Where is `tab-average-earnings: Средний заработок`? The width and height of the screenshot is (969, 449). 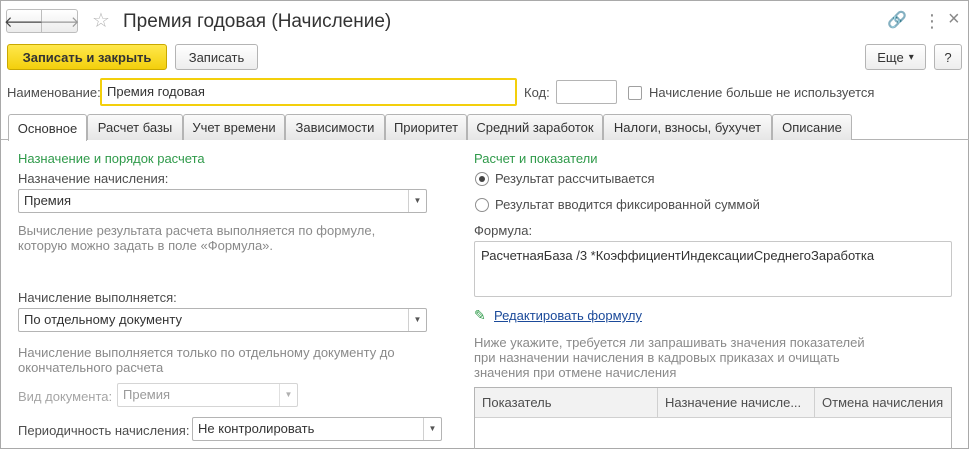 tab-average-earnings: Средний заработок is located at coordinates (535, 127).